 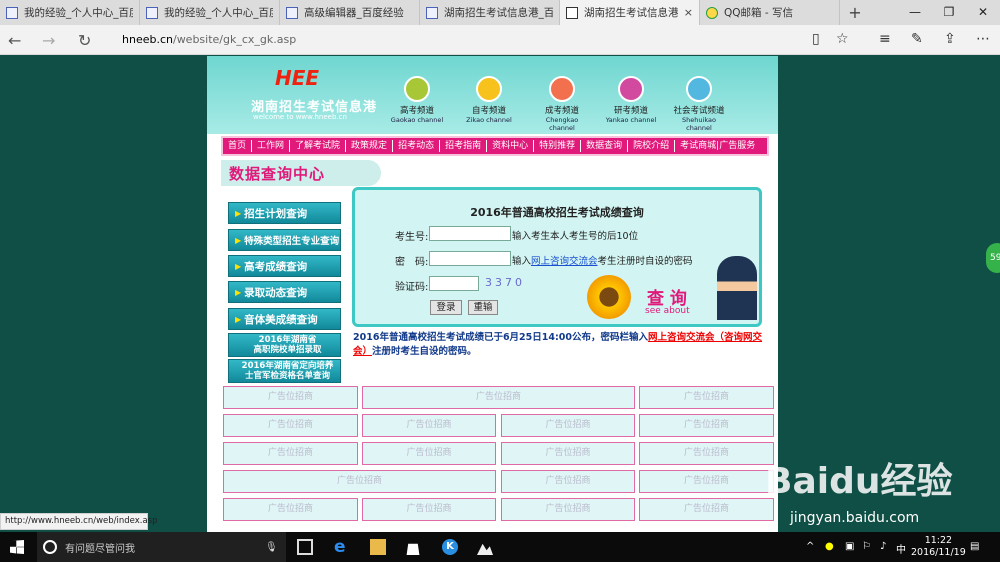 I want to click on side-badge: 59, so click(x=993, y=258).